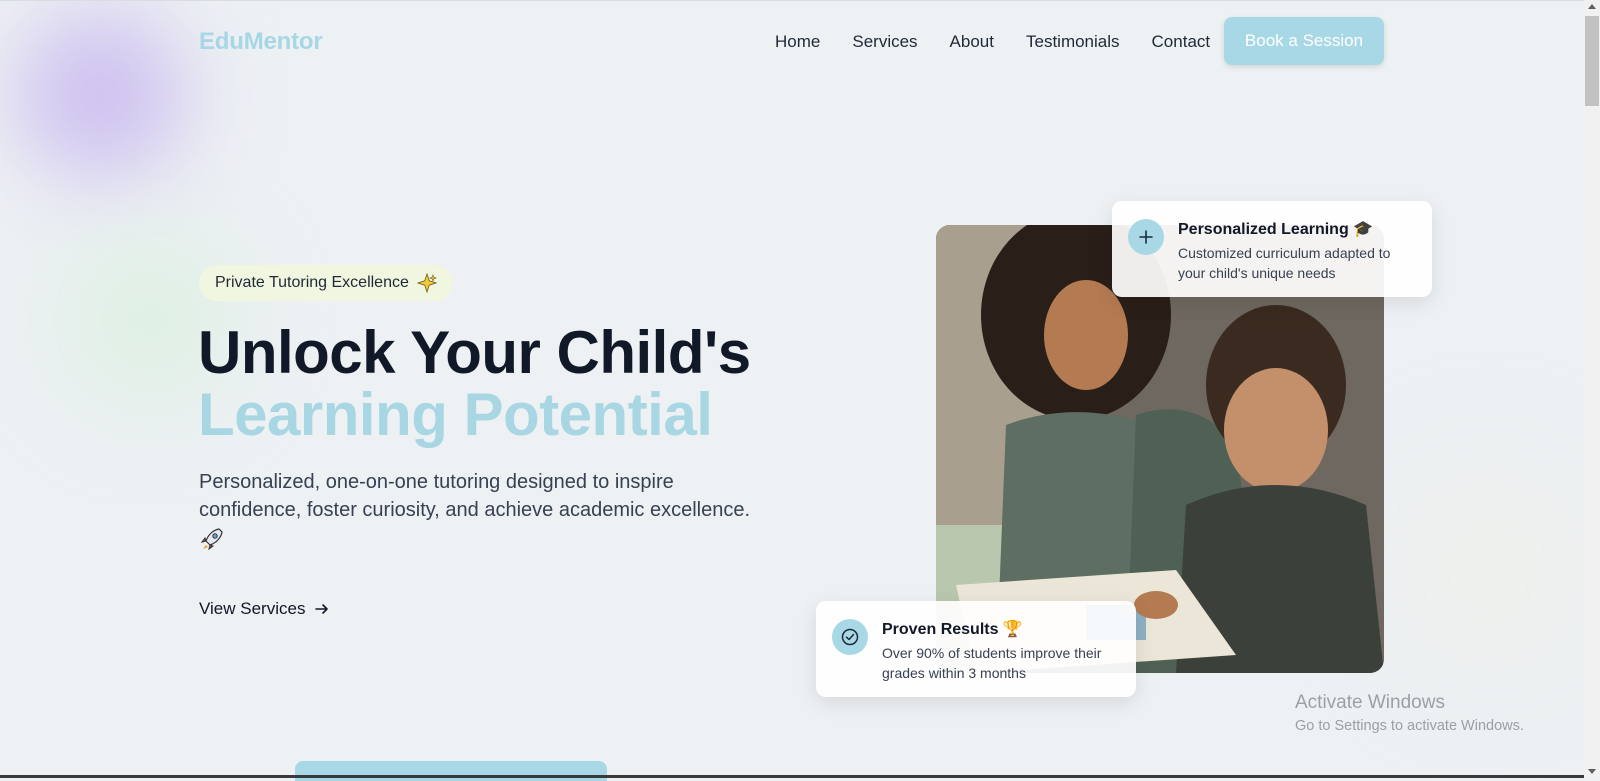 This screenshot has width=1600, height=781. What do you see at coordinates (1592, 771) in the screenshot?
I see `scroll-down-arrow-icon` at bounding box center [1592, 771].